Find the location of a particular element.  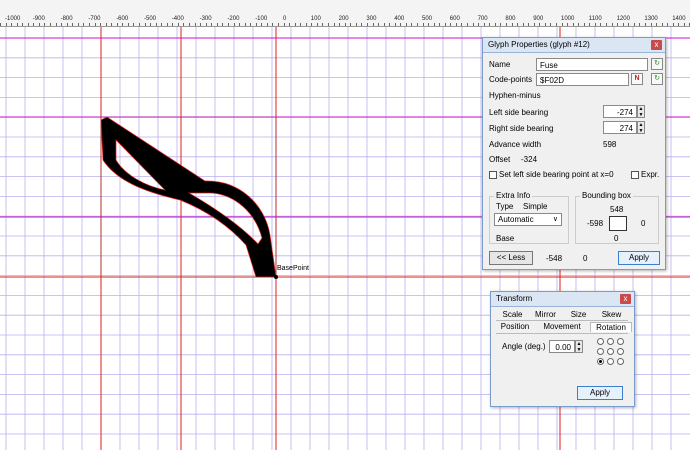

type-value: Simple is located at coordinates (535, 206).